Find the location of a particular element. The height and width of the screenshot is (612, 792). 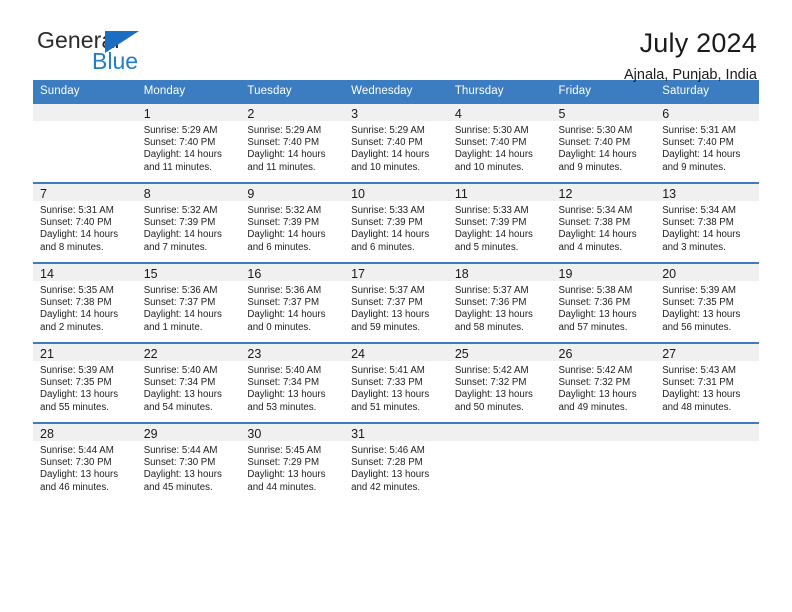

daylight-text-cont: and 6 minutes. is located at coordinates (383, 247).